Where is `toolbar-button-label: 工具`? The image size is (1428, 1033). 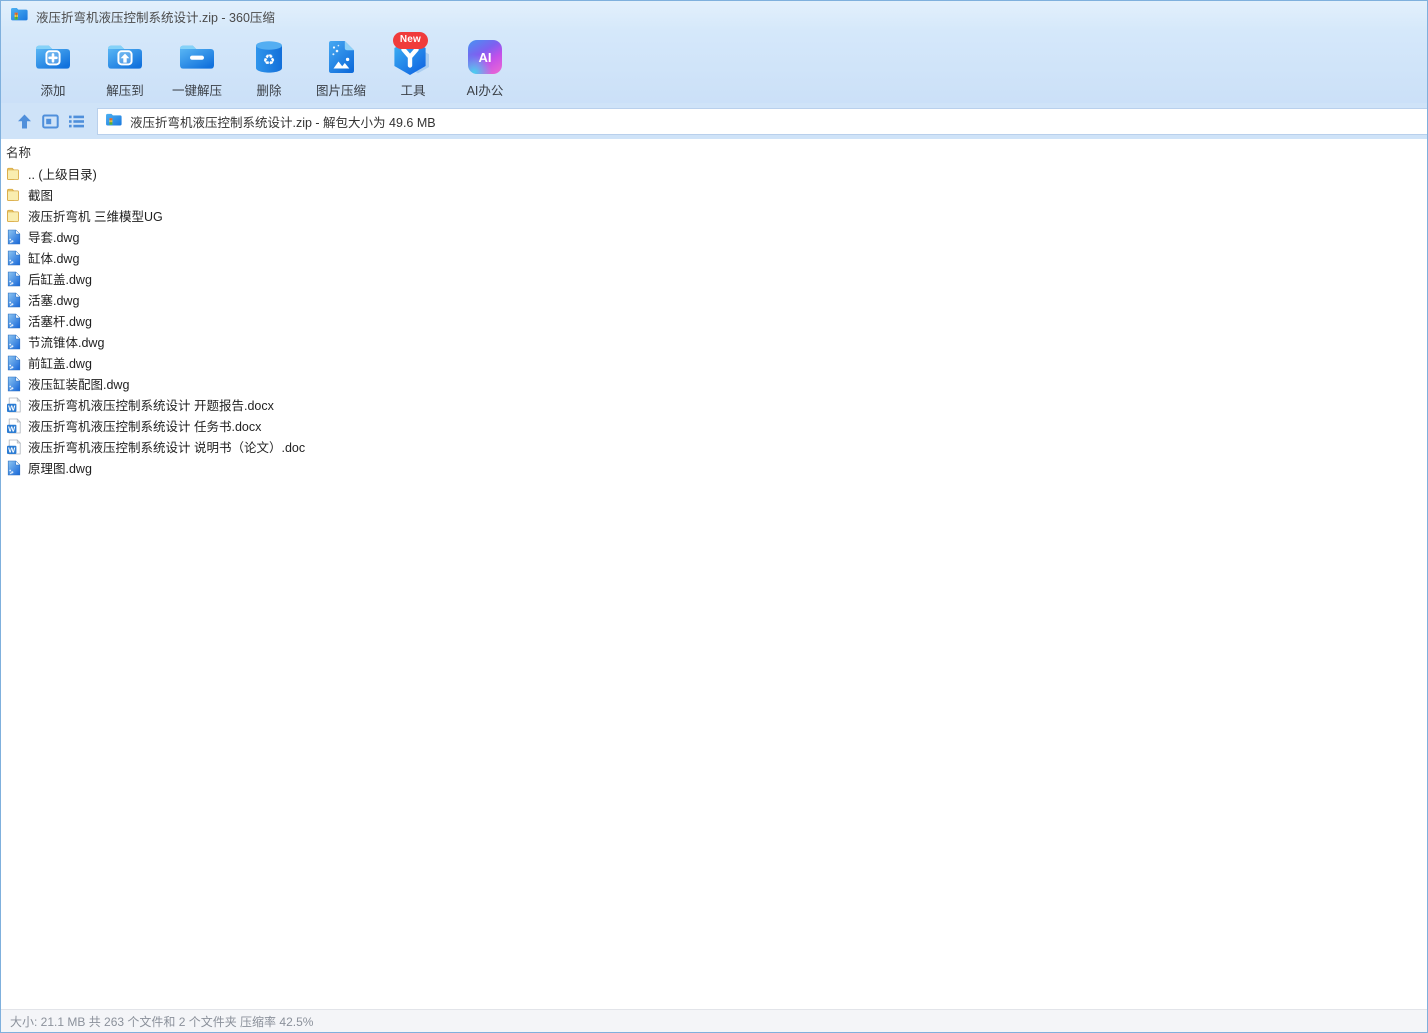 toolbar-button-label: 工具 is located at coordinates (413, 91).